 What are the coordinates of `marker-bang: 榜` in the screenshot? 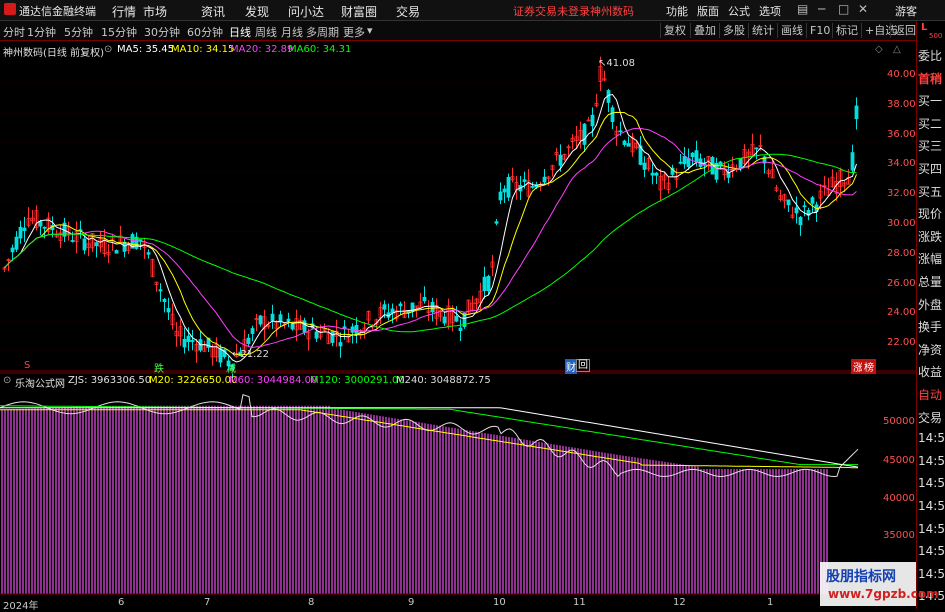 It's located at (869, 366).